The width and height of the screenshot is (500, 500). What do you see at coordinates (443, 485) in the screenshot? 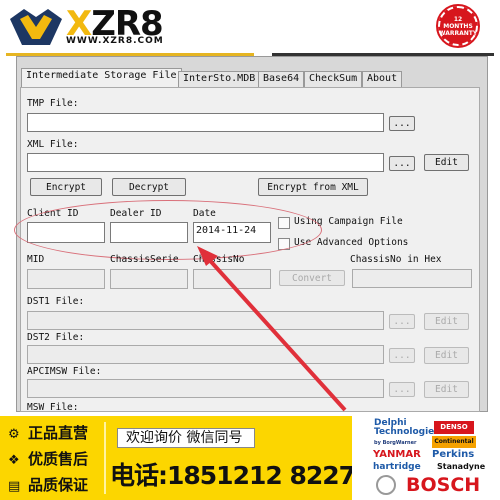
I see `brand-bosch: BOSCH` at bounding box center [443, 485].